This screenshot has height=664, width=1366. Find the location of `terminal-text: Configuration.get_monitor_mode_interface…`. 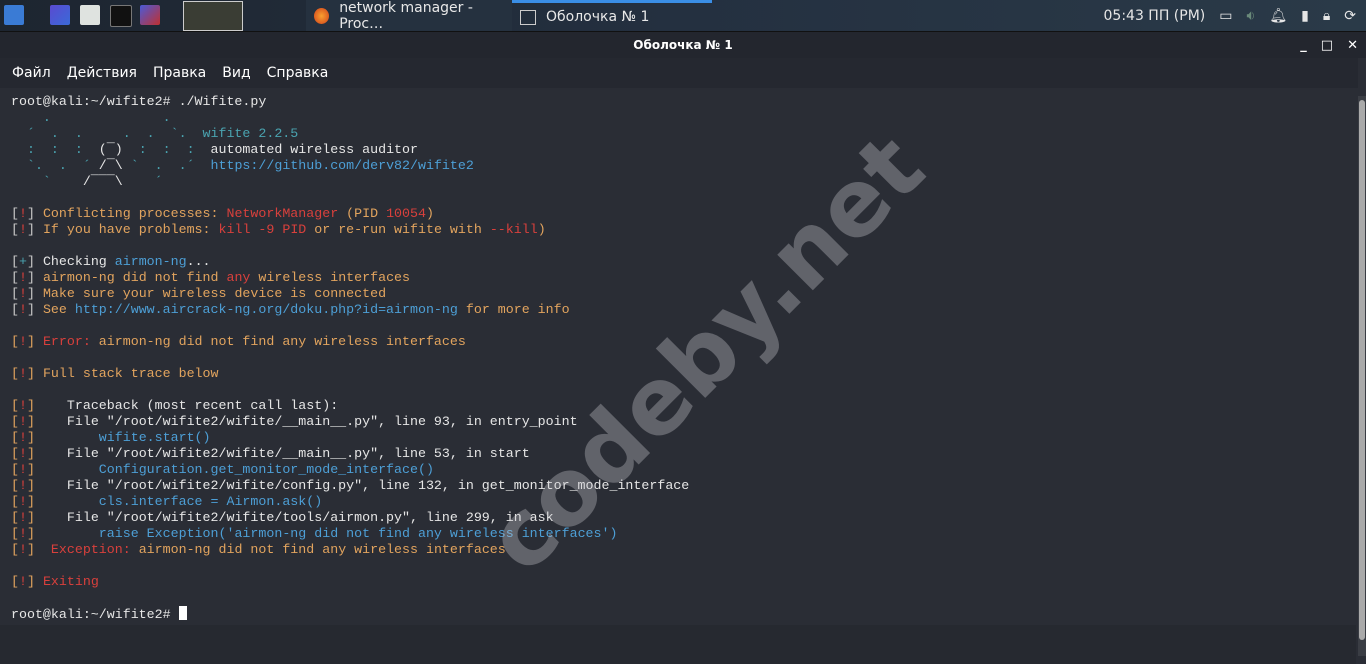

terminal-text: Configuration.get_monitor_mode_interface… is located at coordinates (266, 469).